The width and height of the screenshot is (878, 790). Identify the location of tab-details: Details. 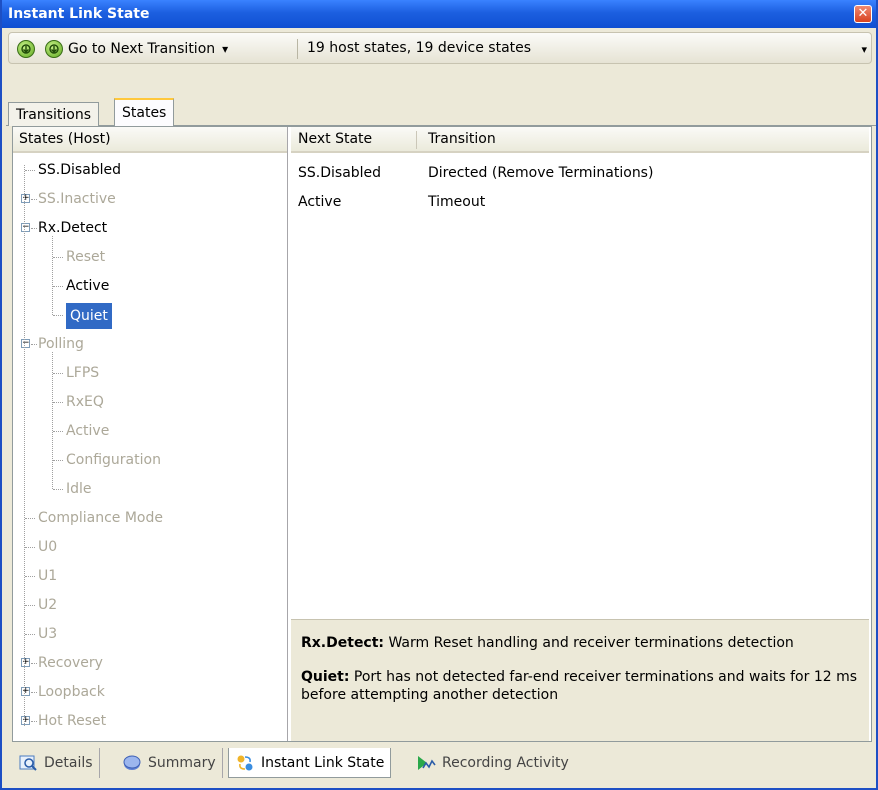
(56, 763).